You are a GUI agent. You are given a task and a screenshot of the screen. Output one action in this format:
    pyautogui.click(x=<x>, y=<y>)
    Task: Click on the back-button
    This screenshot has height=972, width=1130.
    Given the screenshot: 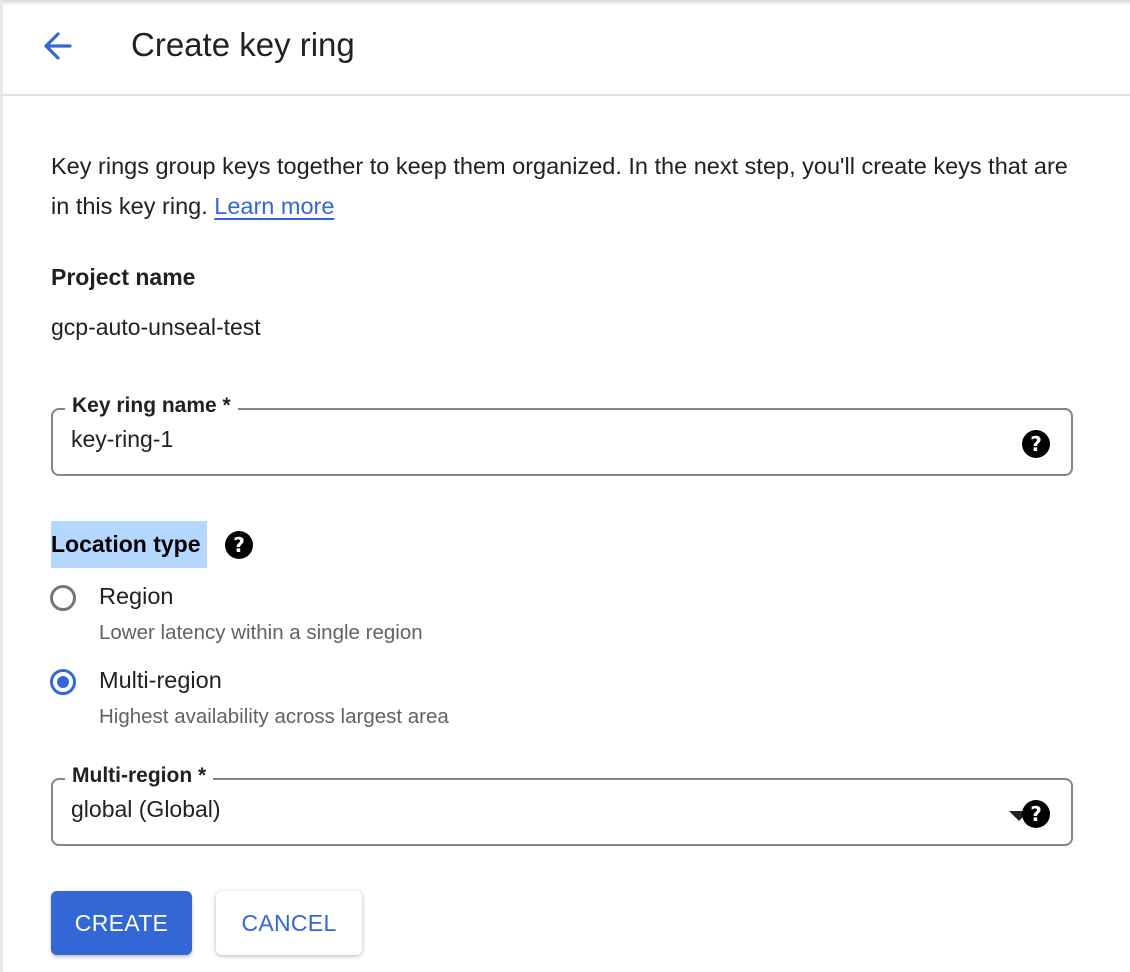 What is the action you would take?
    pyautogui.click(x=58, y=46)
    